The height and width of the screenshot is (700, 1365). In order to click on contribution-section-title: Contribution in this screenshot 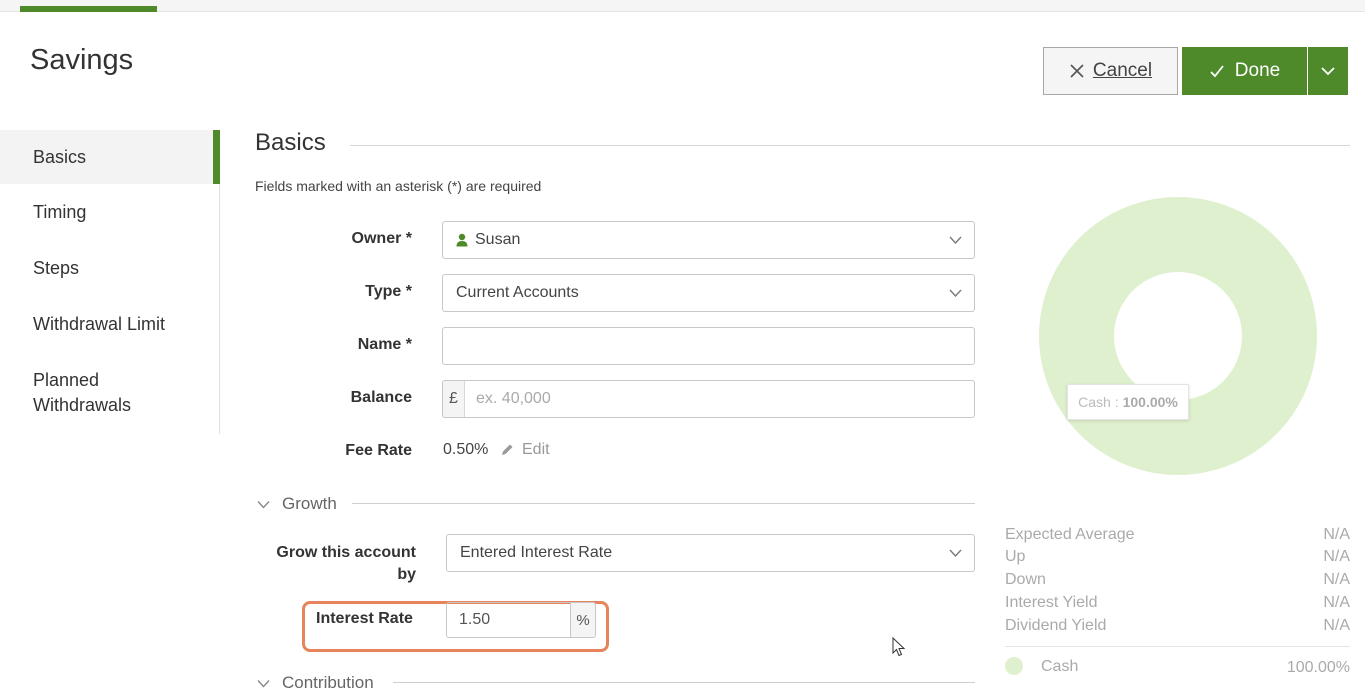, I will do `click(328, 682)`.